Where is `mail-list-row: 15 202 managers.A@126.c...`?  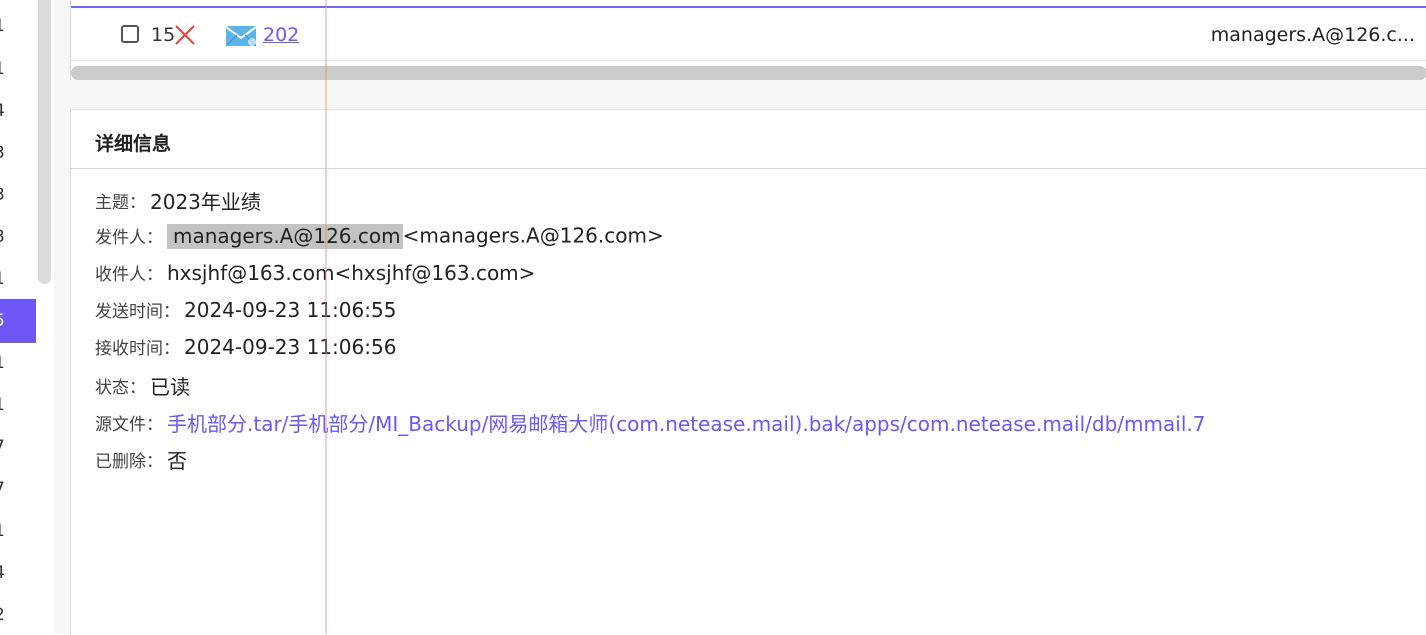 mail-list-row: 15 202 managers.A@126.c... is located at coordinates (748, 35).